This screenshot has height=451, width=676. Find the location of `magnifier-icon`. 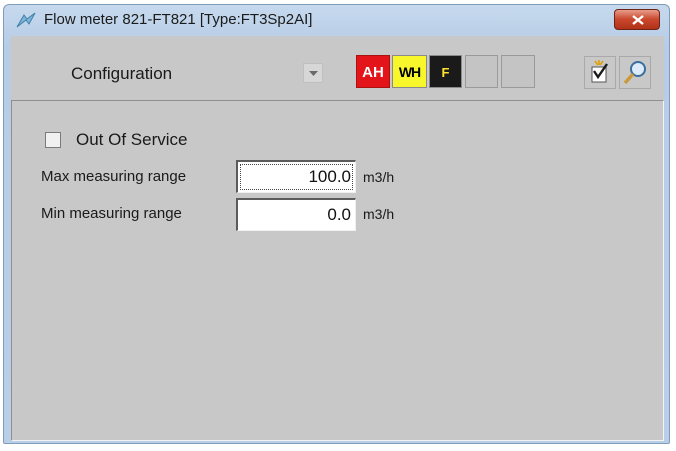

magnifier-icon is located at coordinates (634, 73).